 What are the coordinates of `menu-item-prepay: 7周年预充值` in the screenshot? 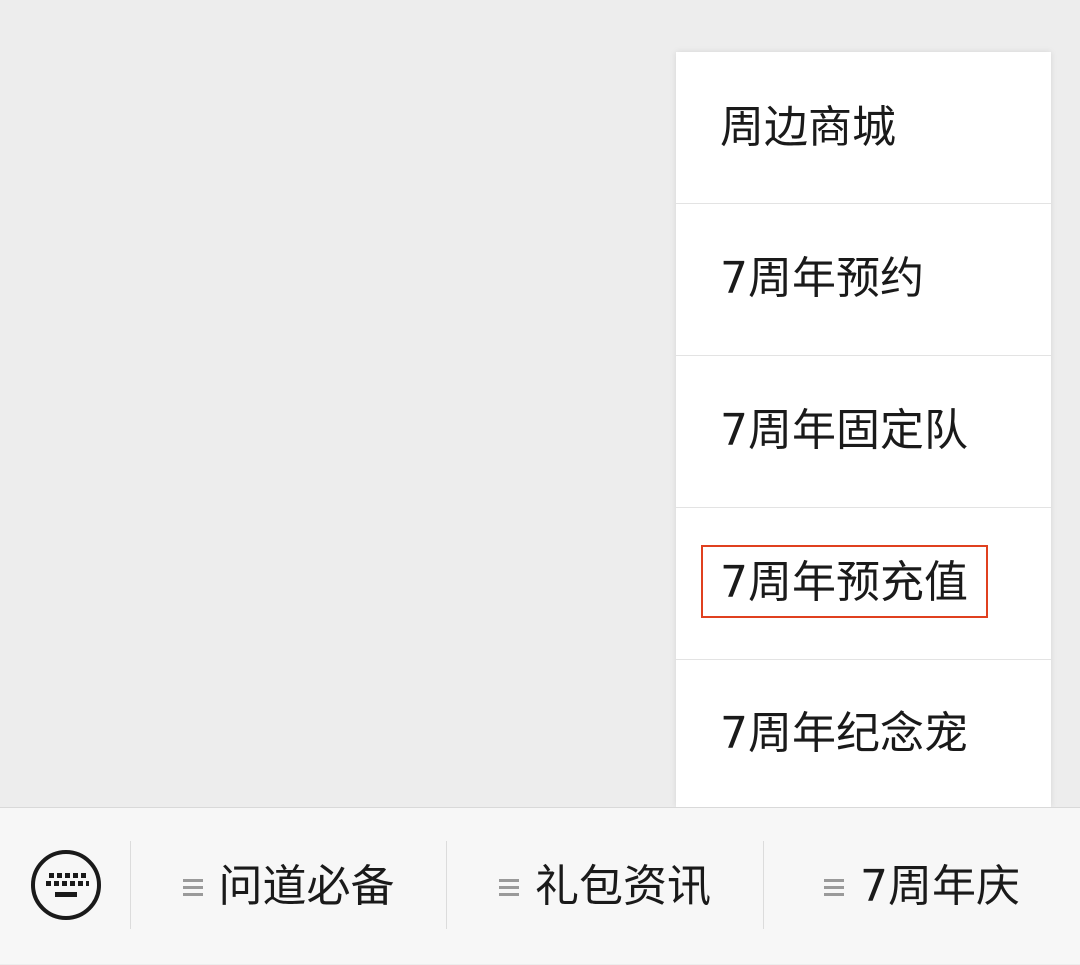 It's located at (863, 582).